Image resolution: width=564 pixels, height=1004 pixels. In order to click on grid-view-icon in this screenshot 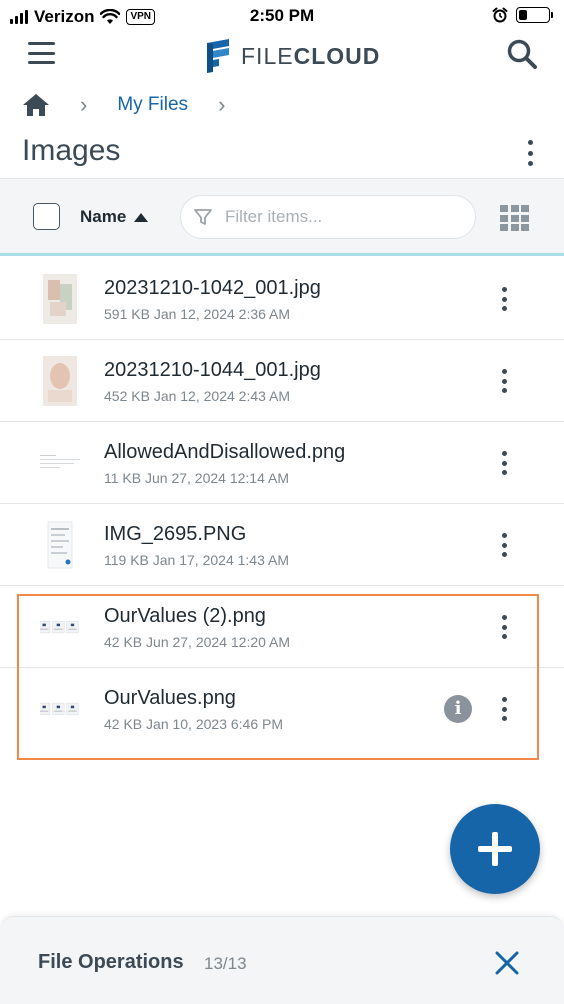, I will do `click(514, 218)`.